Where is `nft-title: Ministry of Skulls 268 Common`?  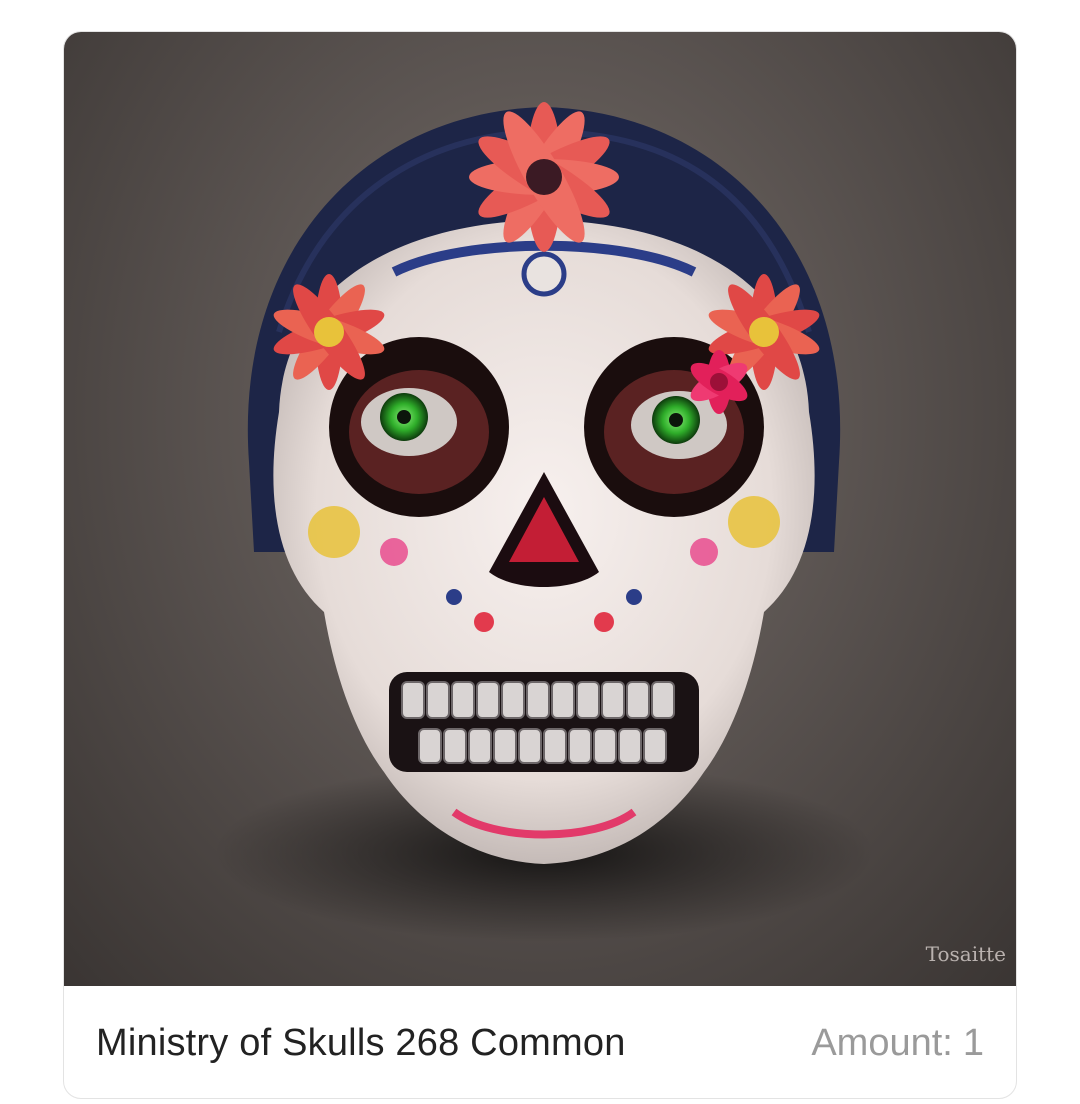 nft-title: Ministry of Skulls 268 Common is located at coordinates (361, 1042).